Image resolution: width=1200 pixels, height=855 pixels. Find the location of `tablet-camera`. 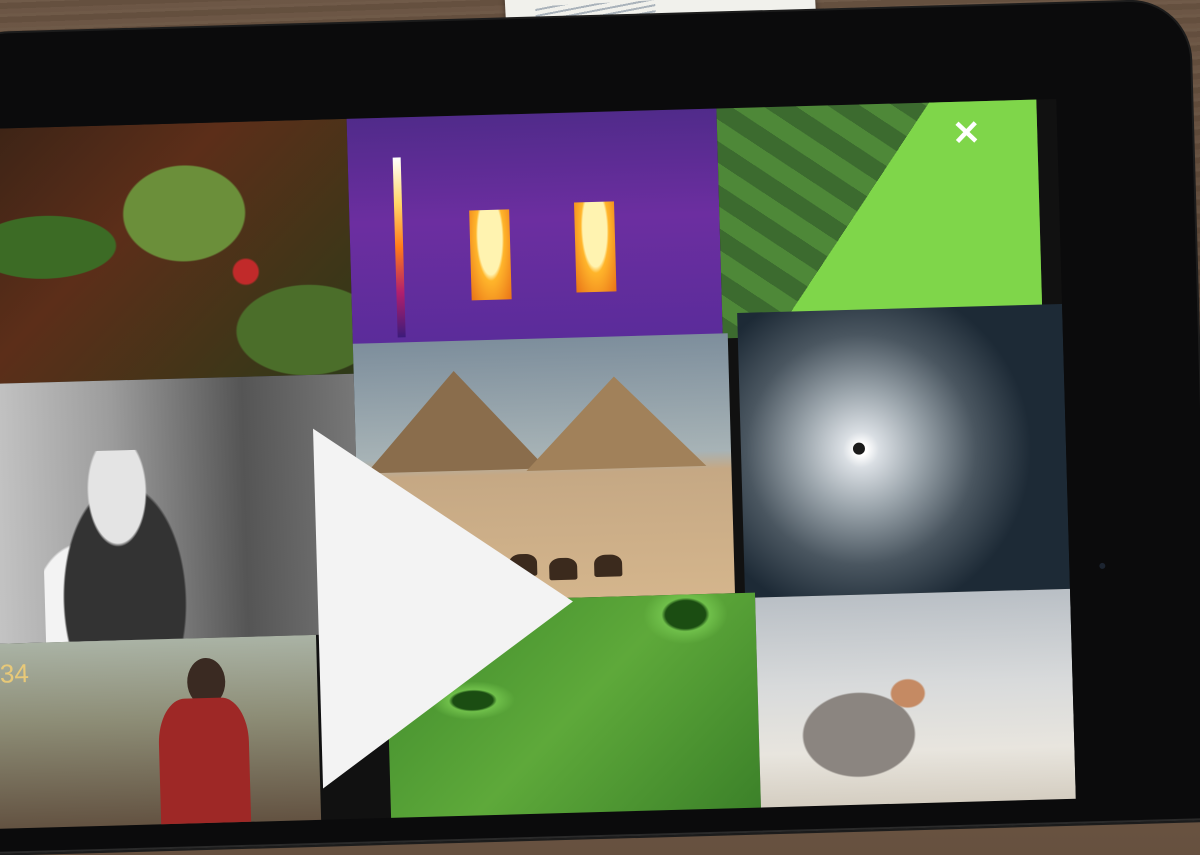

tablet-camera is located at coordinates (1102, 565).